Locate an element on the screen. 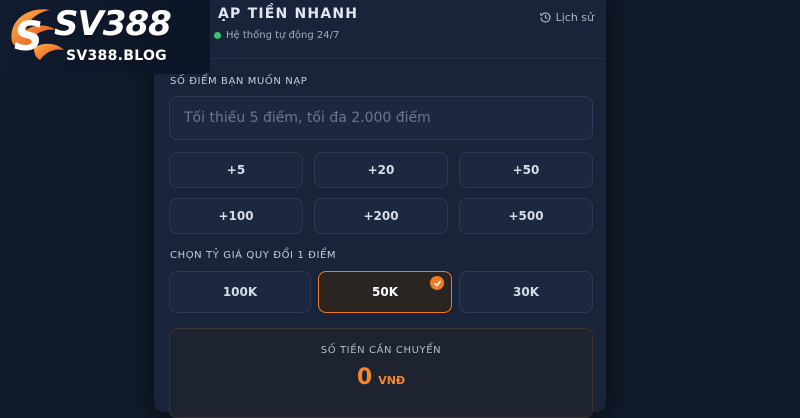  status-text: Hệ thống tự động 24/7 is located at coordinates (283, 35).